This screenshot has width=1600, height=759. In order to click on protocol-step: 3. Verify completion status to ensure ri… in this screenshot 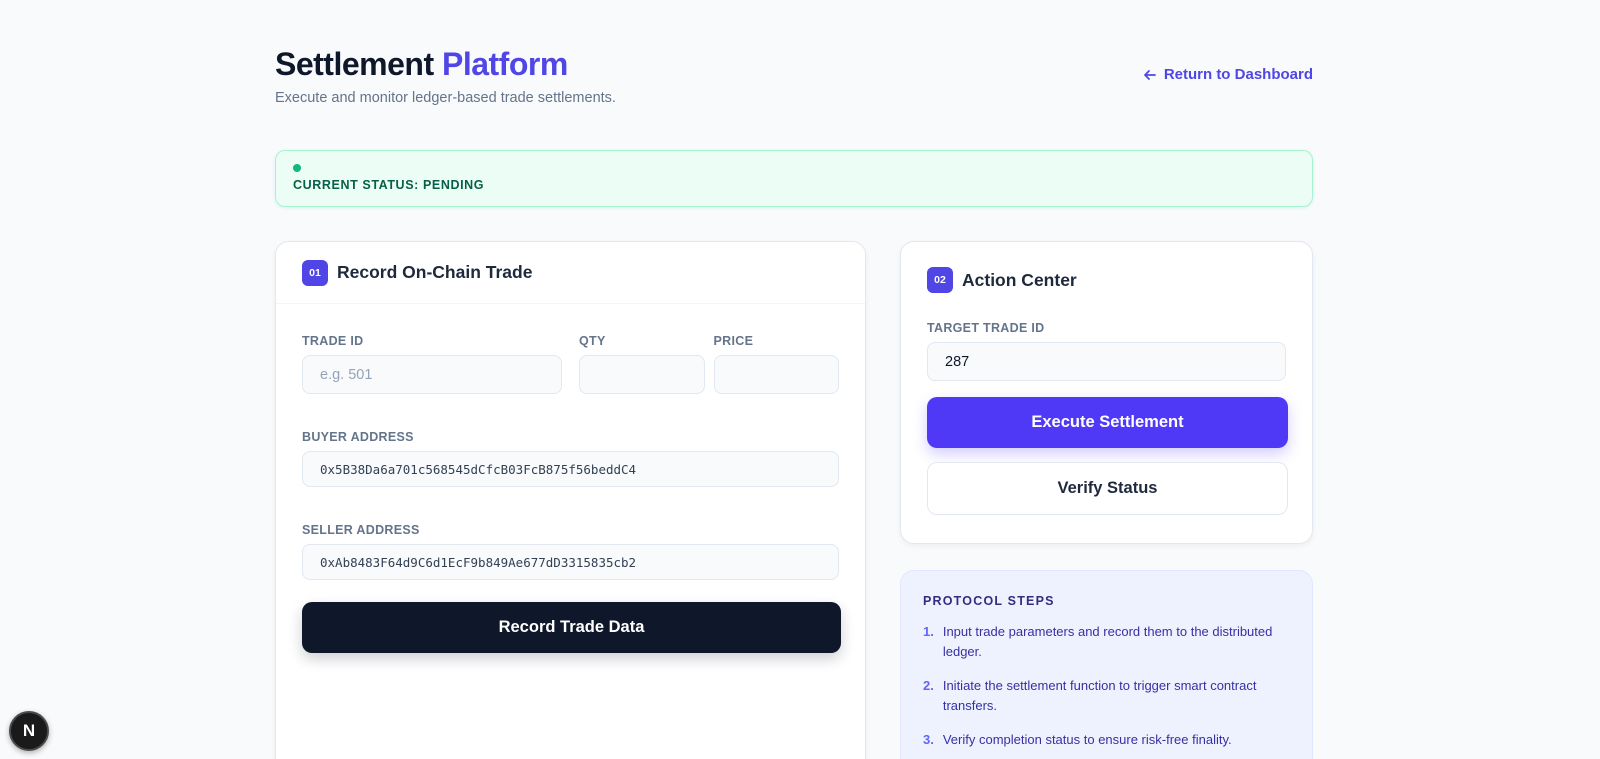, I will do `click(1106, 740)`.